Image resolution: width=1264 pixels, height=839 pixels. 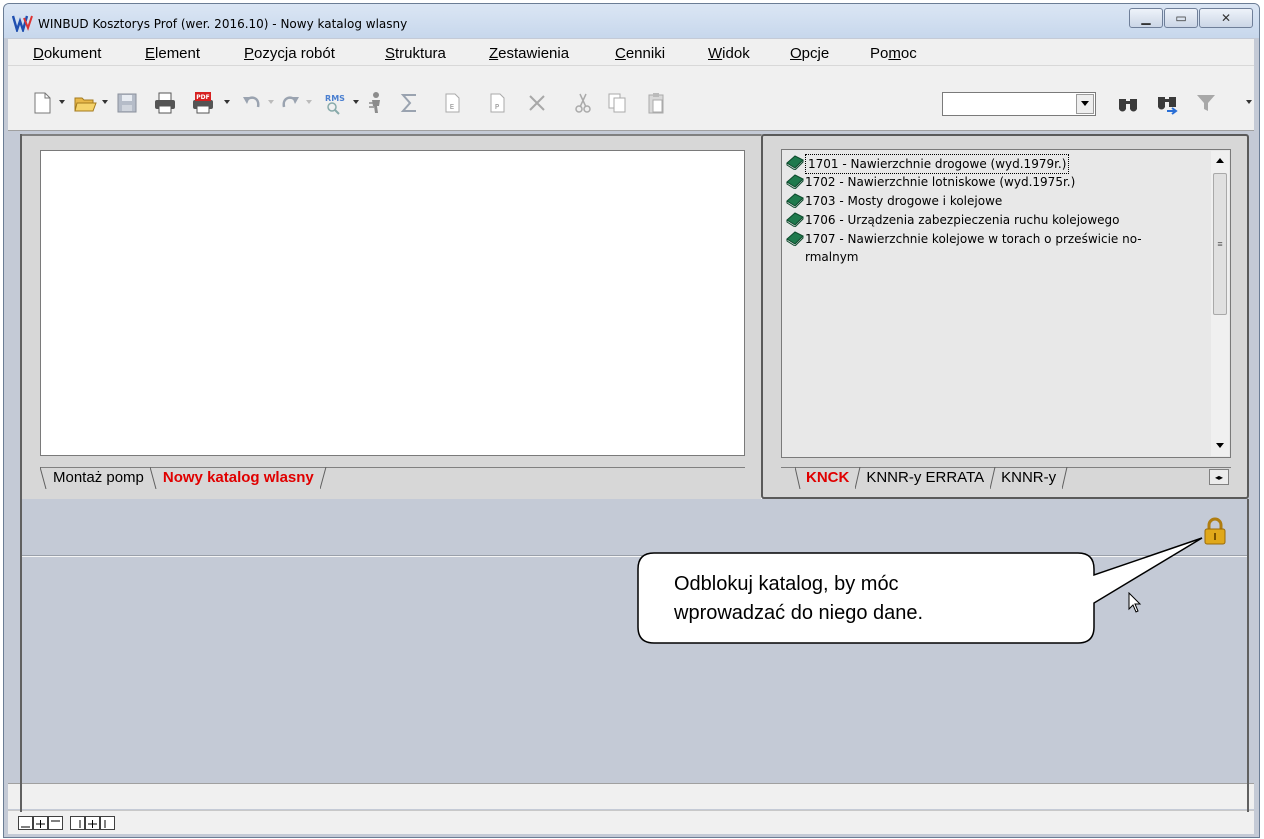 I want to click on svg-text: PDF, so click(x=202, y=97).